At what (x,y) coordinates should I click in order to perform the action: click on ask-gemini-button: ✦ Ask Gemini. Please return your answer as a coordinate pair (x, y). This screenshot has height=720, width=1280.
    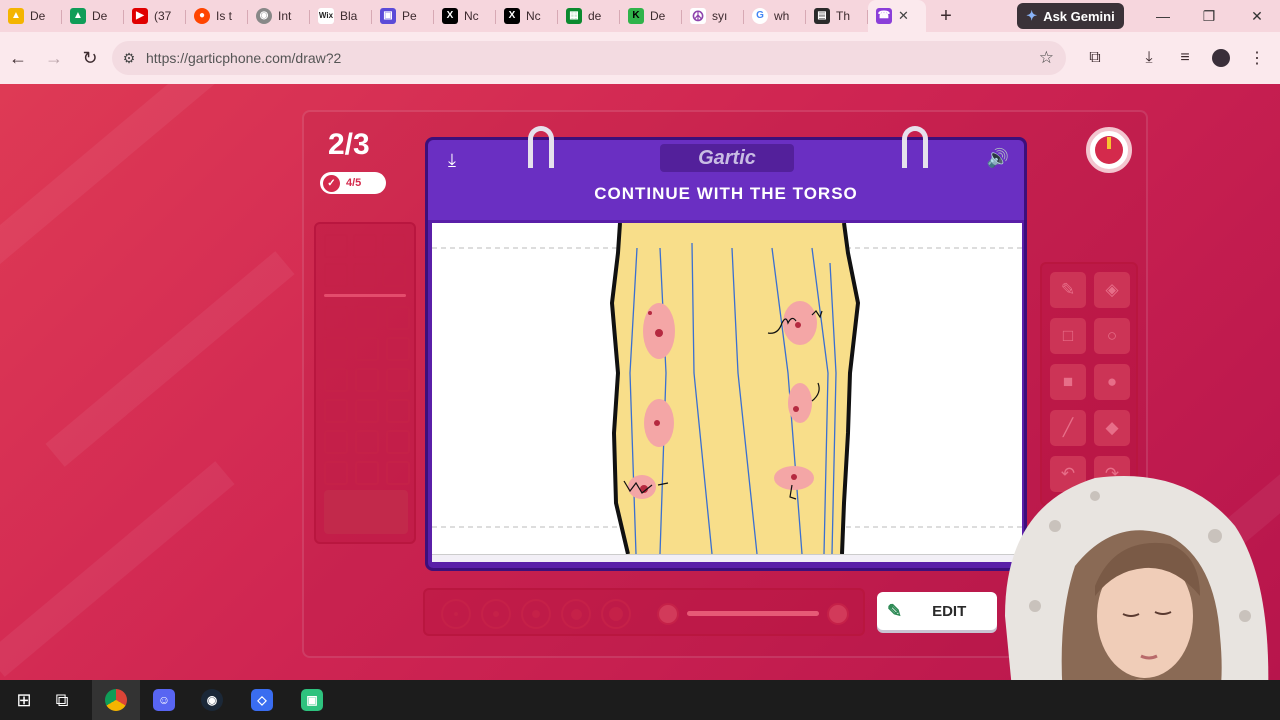
    Looking at the image, I should click on (1070, 16).